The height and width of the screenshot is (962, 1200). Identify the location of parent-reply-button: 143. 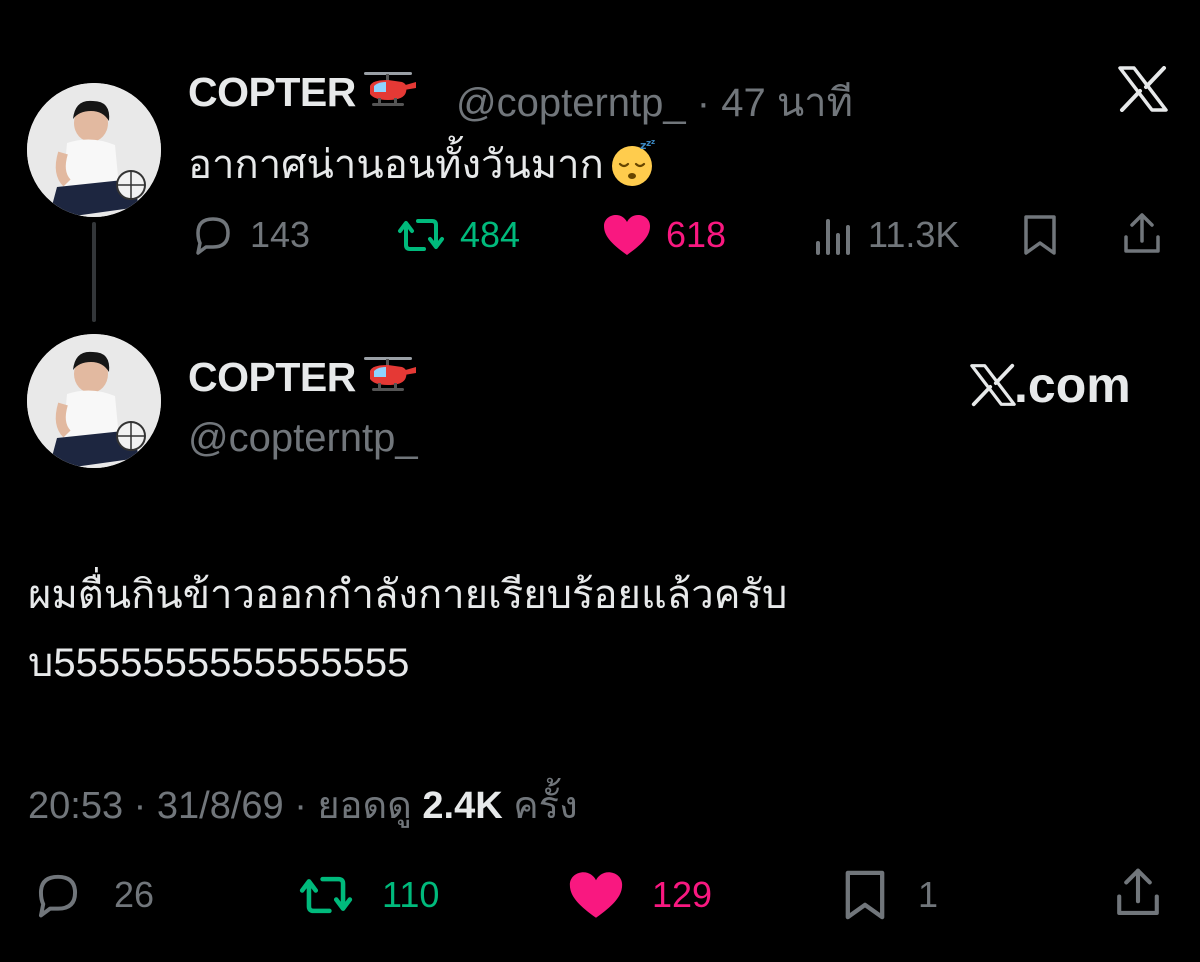
(250, 235).